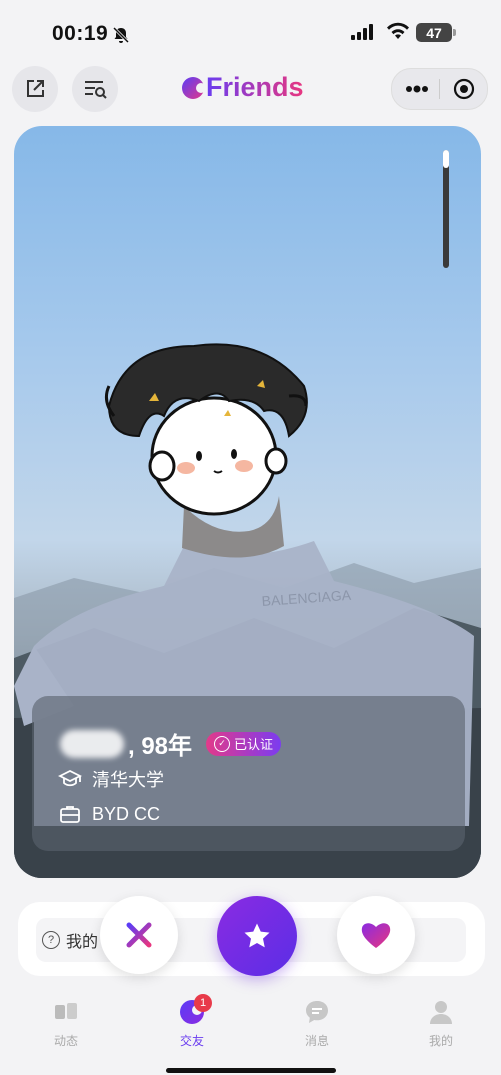  Describe the element at coordinates (316, 1041) in the screenshot. I see `tab-label: 消息` at that location.